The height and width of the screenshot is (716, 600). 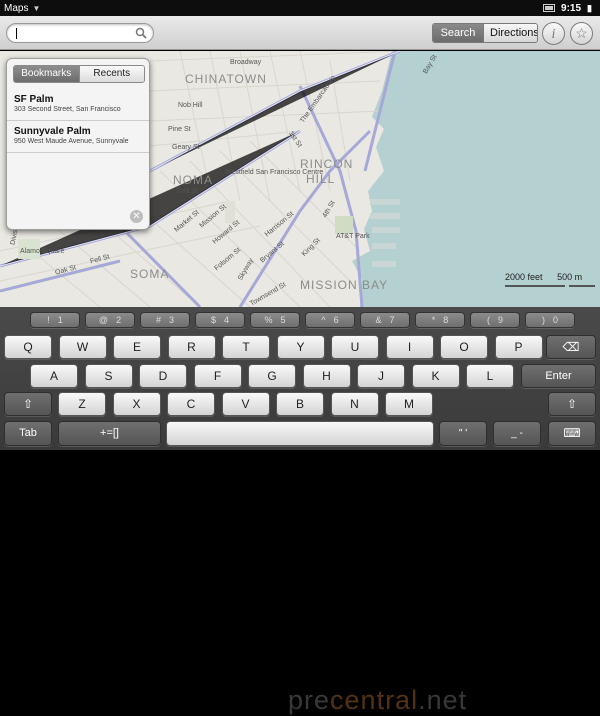 I want to click on bookmark-name: SF Palm, so click(x=34, y=99).